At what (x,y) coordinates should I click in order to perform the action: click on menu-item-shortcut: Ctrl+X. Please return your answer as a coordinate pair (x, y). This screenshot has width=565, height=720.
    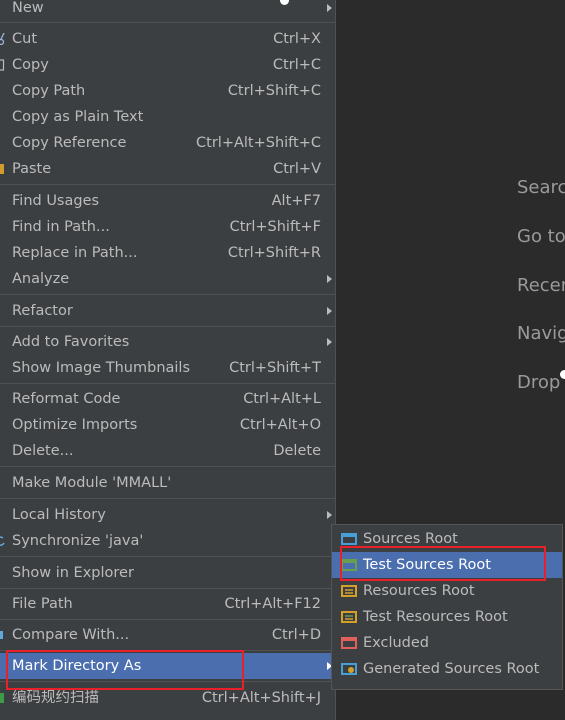
    Looking at the image, I should click on (297, 39).